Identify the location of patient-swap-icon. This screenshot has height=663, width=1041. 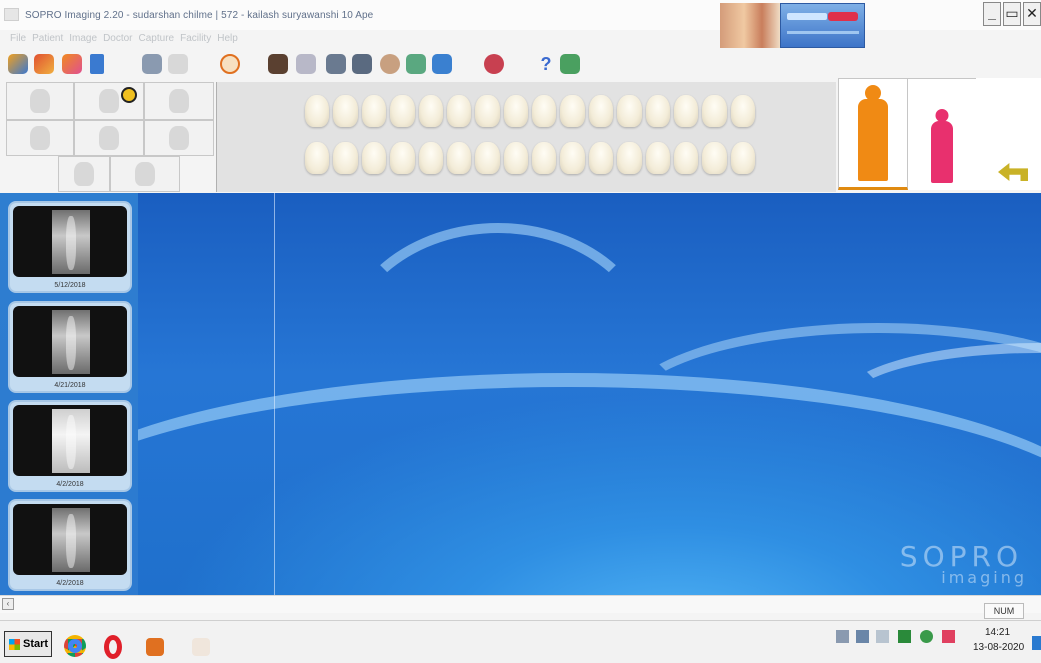
(72, 64).